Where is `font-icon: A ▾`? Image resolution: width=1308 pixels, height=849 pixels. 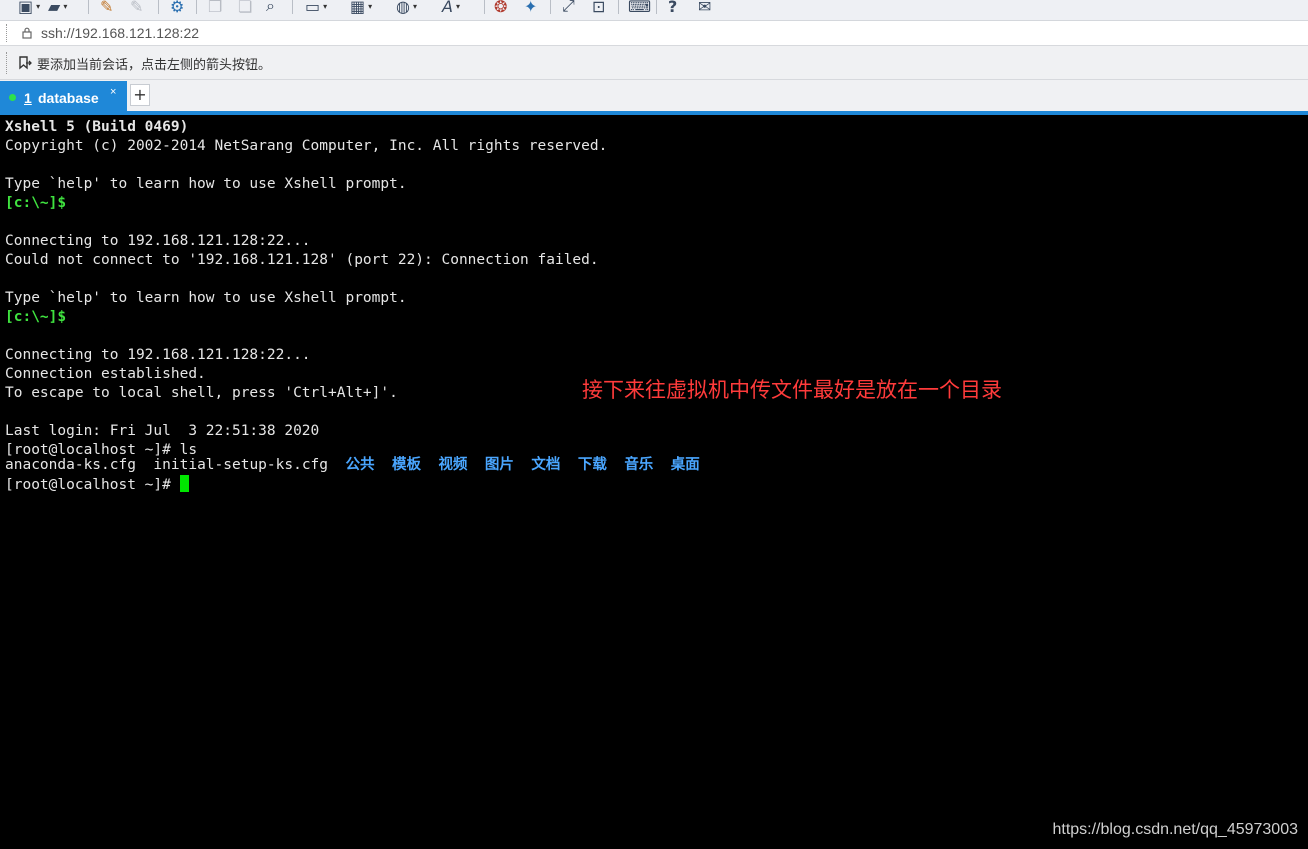 font-icon: A ▾ is located at coordinates (451, 8).